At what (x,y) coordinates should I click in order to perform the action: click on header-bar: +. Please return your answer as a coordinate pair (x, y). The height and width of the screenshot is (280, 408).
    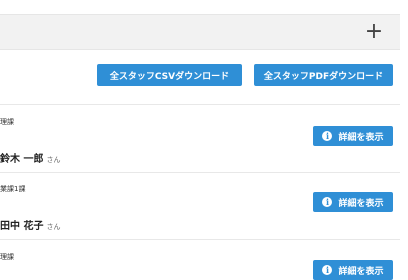
    Looking at the image, I should click on (200, 32).